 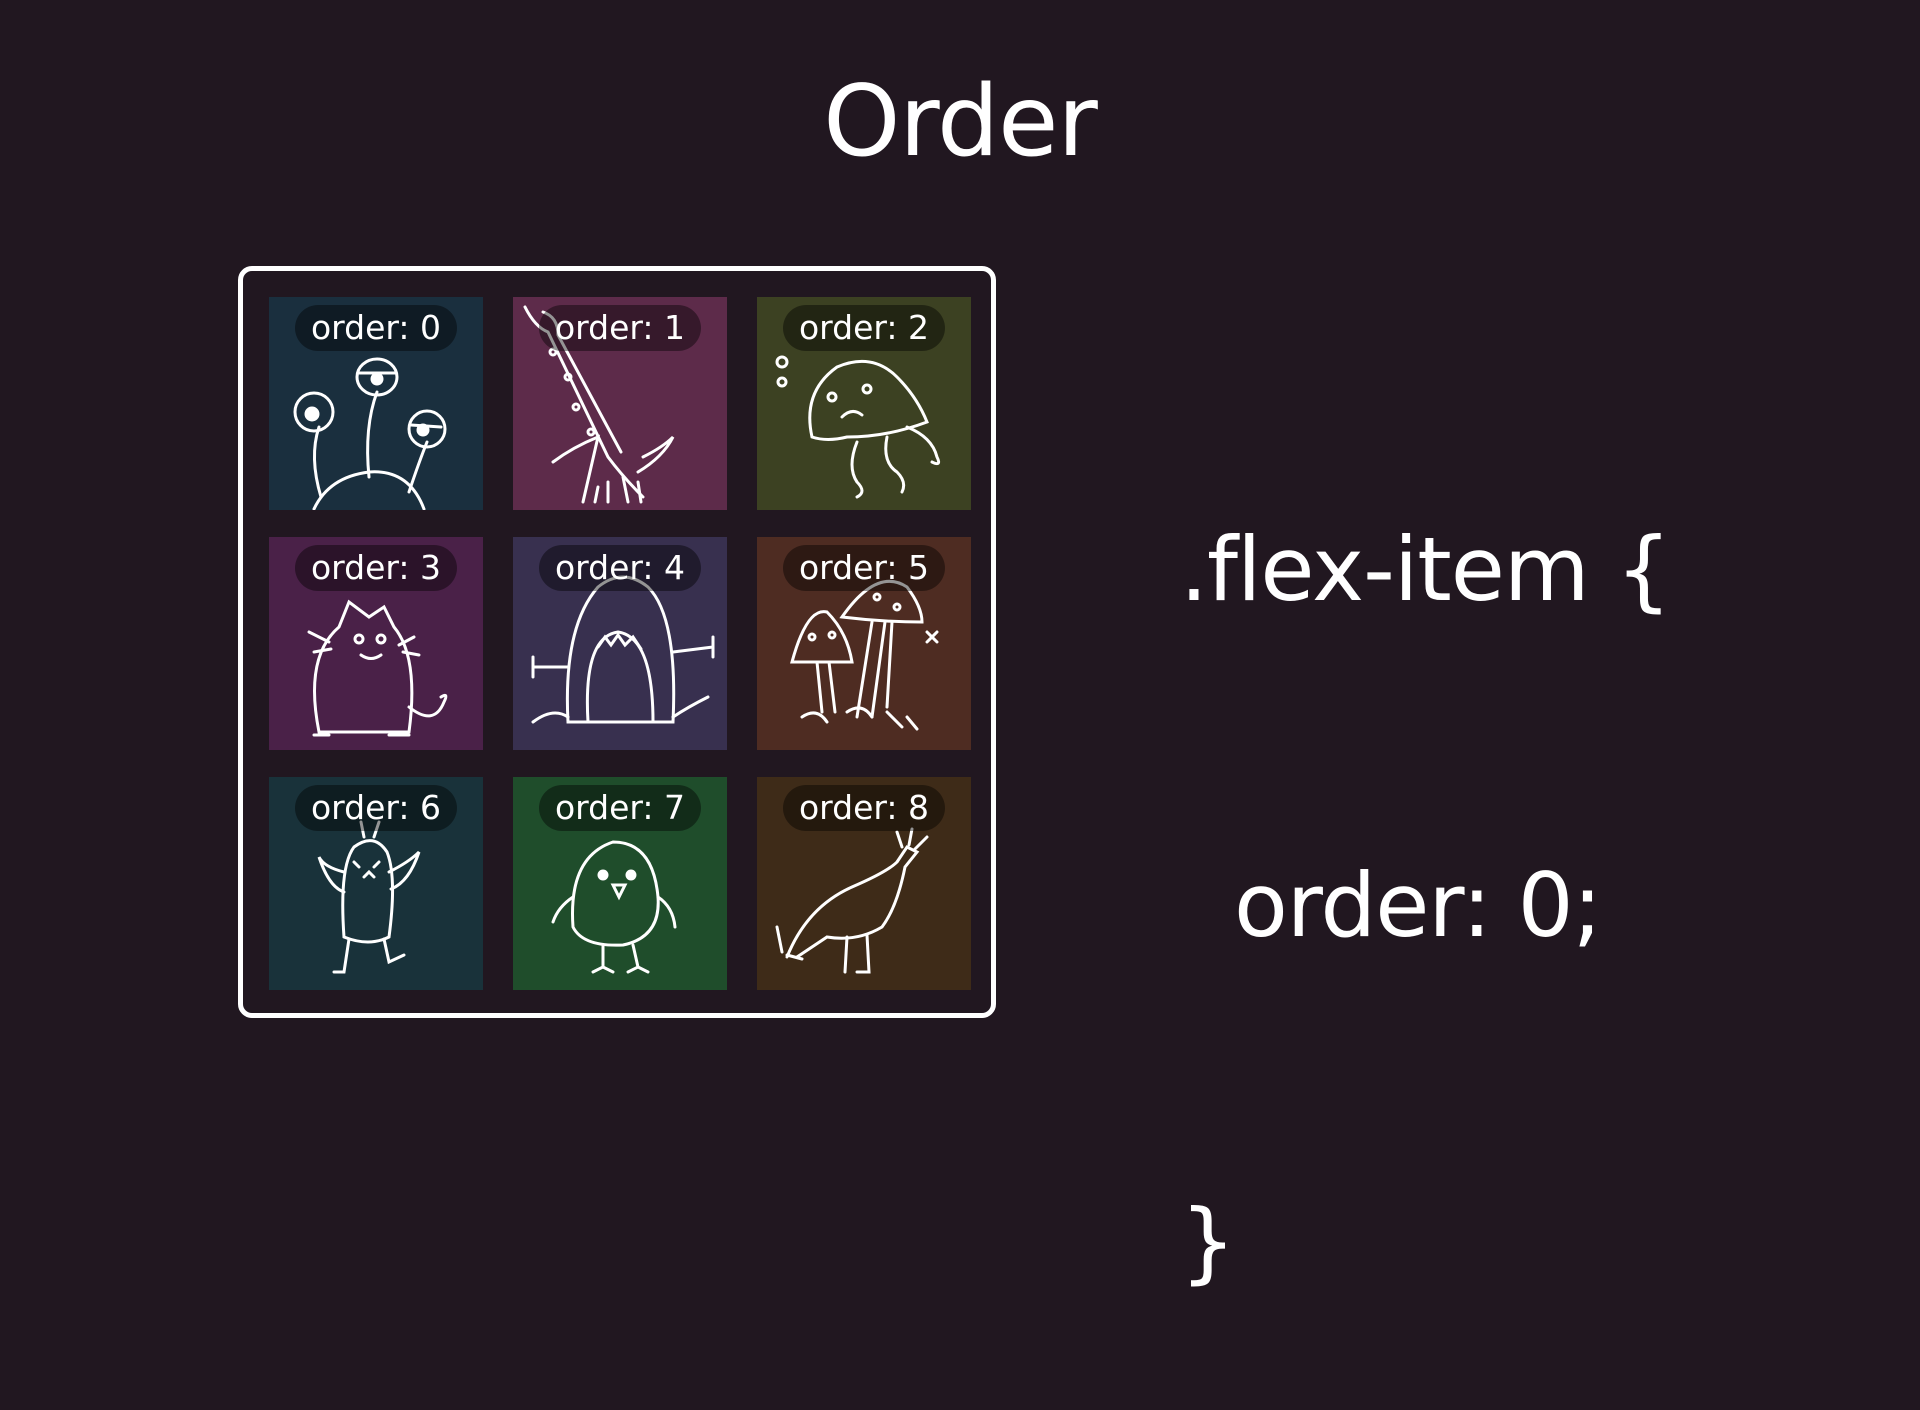 What do you see at coordinates (1426, 569) in the screenshot?
I see `code-line-selector: .flex-item {` at bounding box center [1426, 569].